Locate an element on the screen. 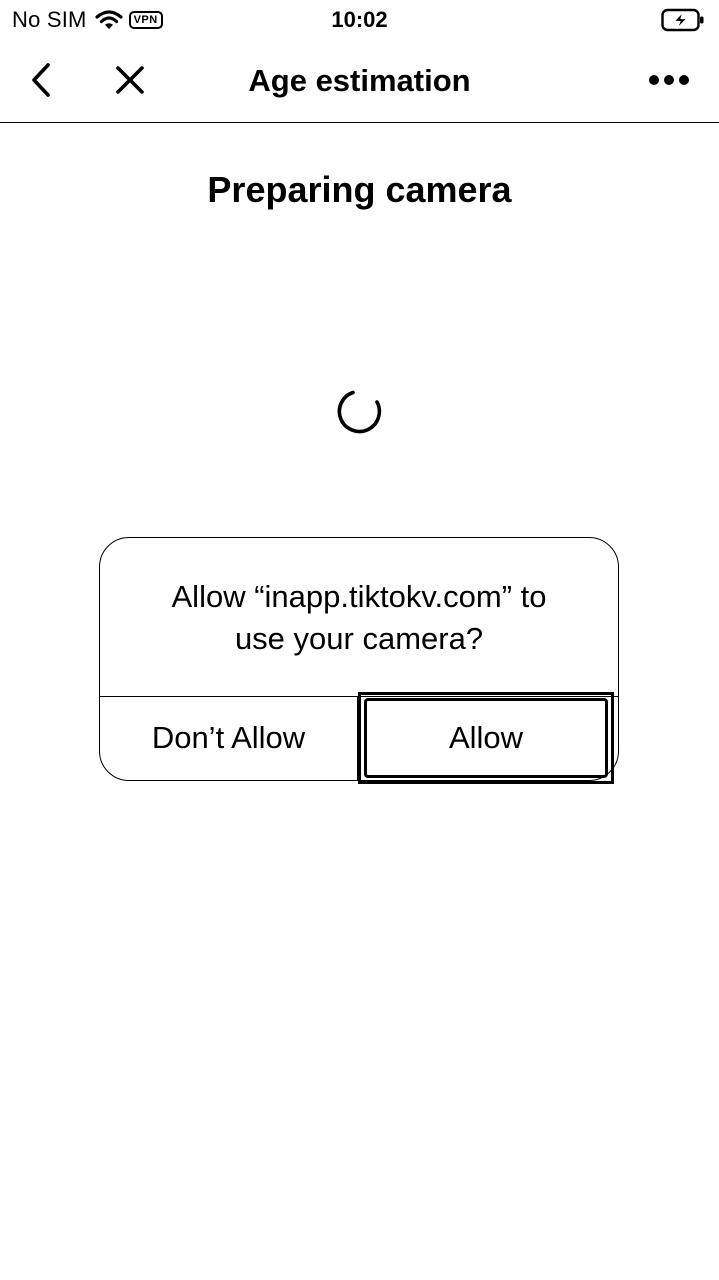 This screenshot has height=1280, width=719. spinner-icon is located at coordinates (359, 412).